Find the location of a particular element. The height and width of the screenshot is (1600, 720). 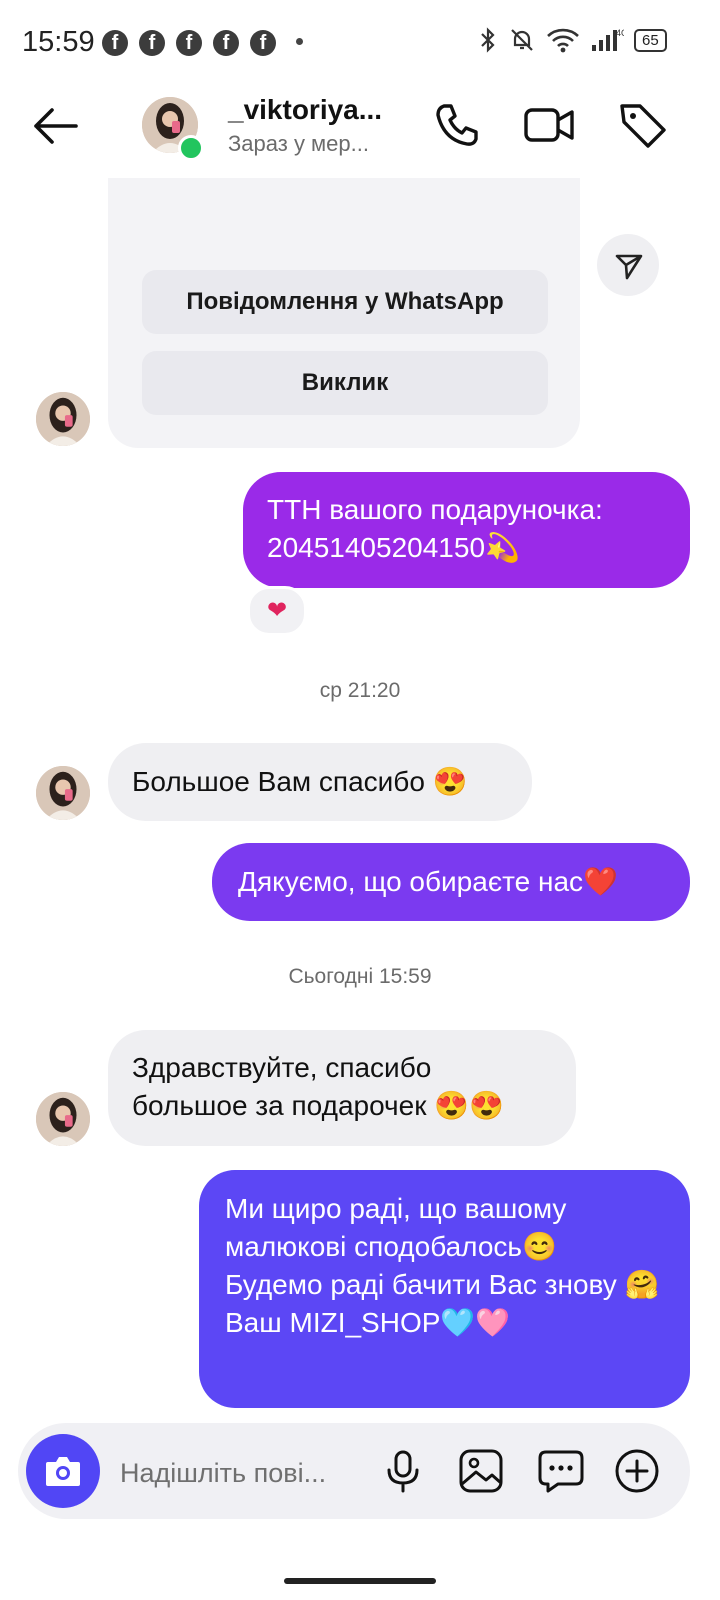

timestamp: ср 21:20 is located at coordinates (360, 690).